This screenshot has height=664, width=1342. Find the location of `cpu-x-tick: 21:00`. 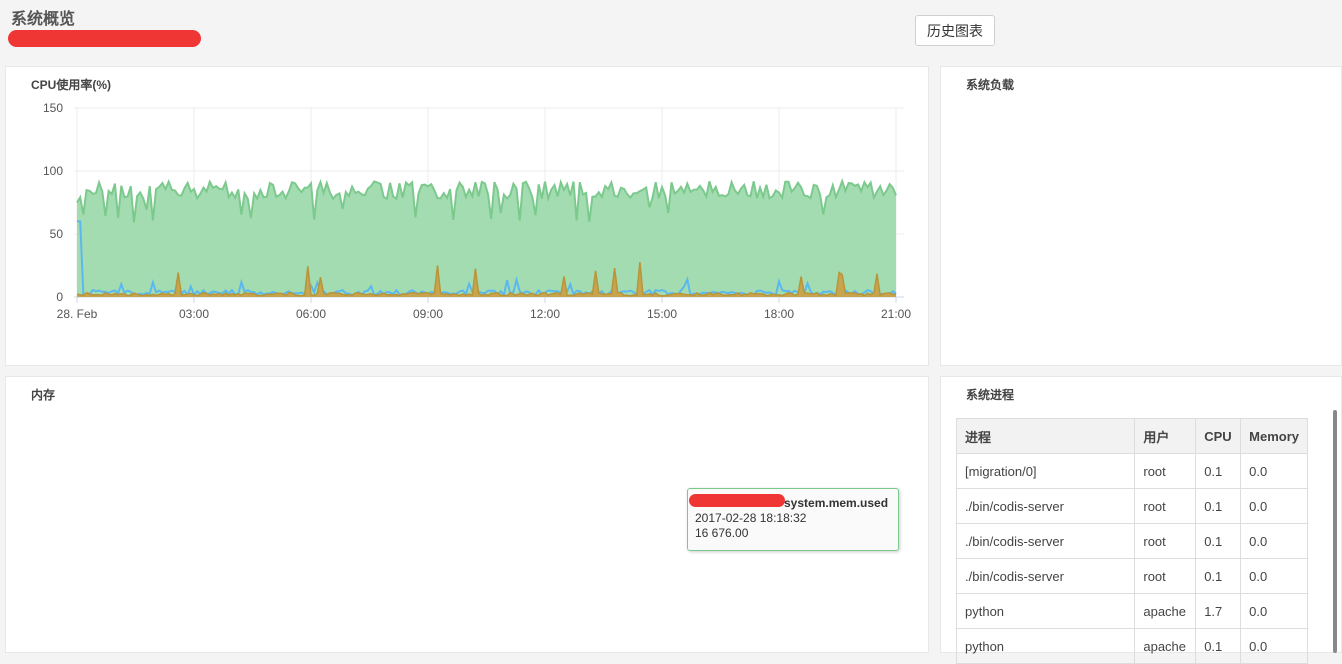

cpu-x-tick: 21:00 is located at coordinates (896, 314).